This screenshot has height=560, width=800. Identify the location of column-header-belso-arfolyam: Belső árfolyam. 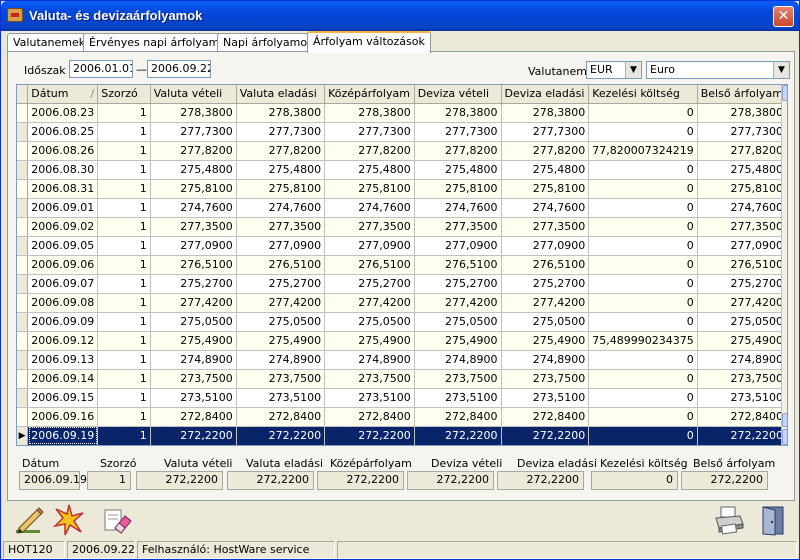
(742, 94).